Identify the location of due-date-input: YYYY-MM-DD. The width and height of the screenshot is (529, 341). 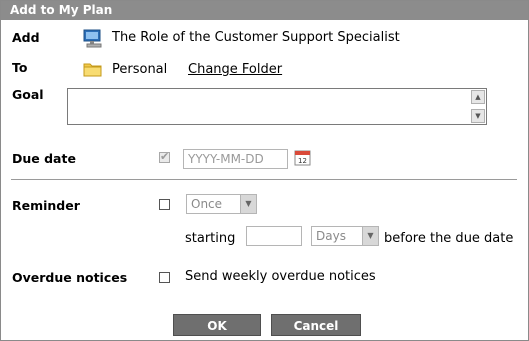
(235, 159).